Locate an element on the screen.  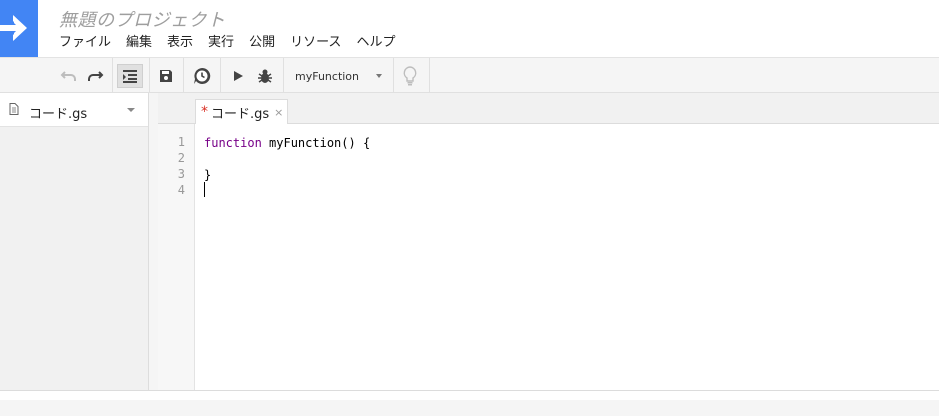
run-icon is located at coordinates (238, 76).